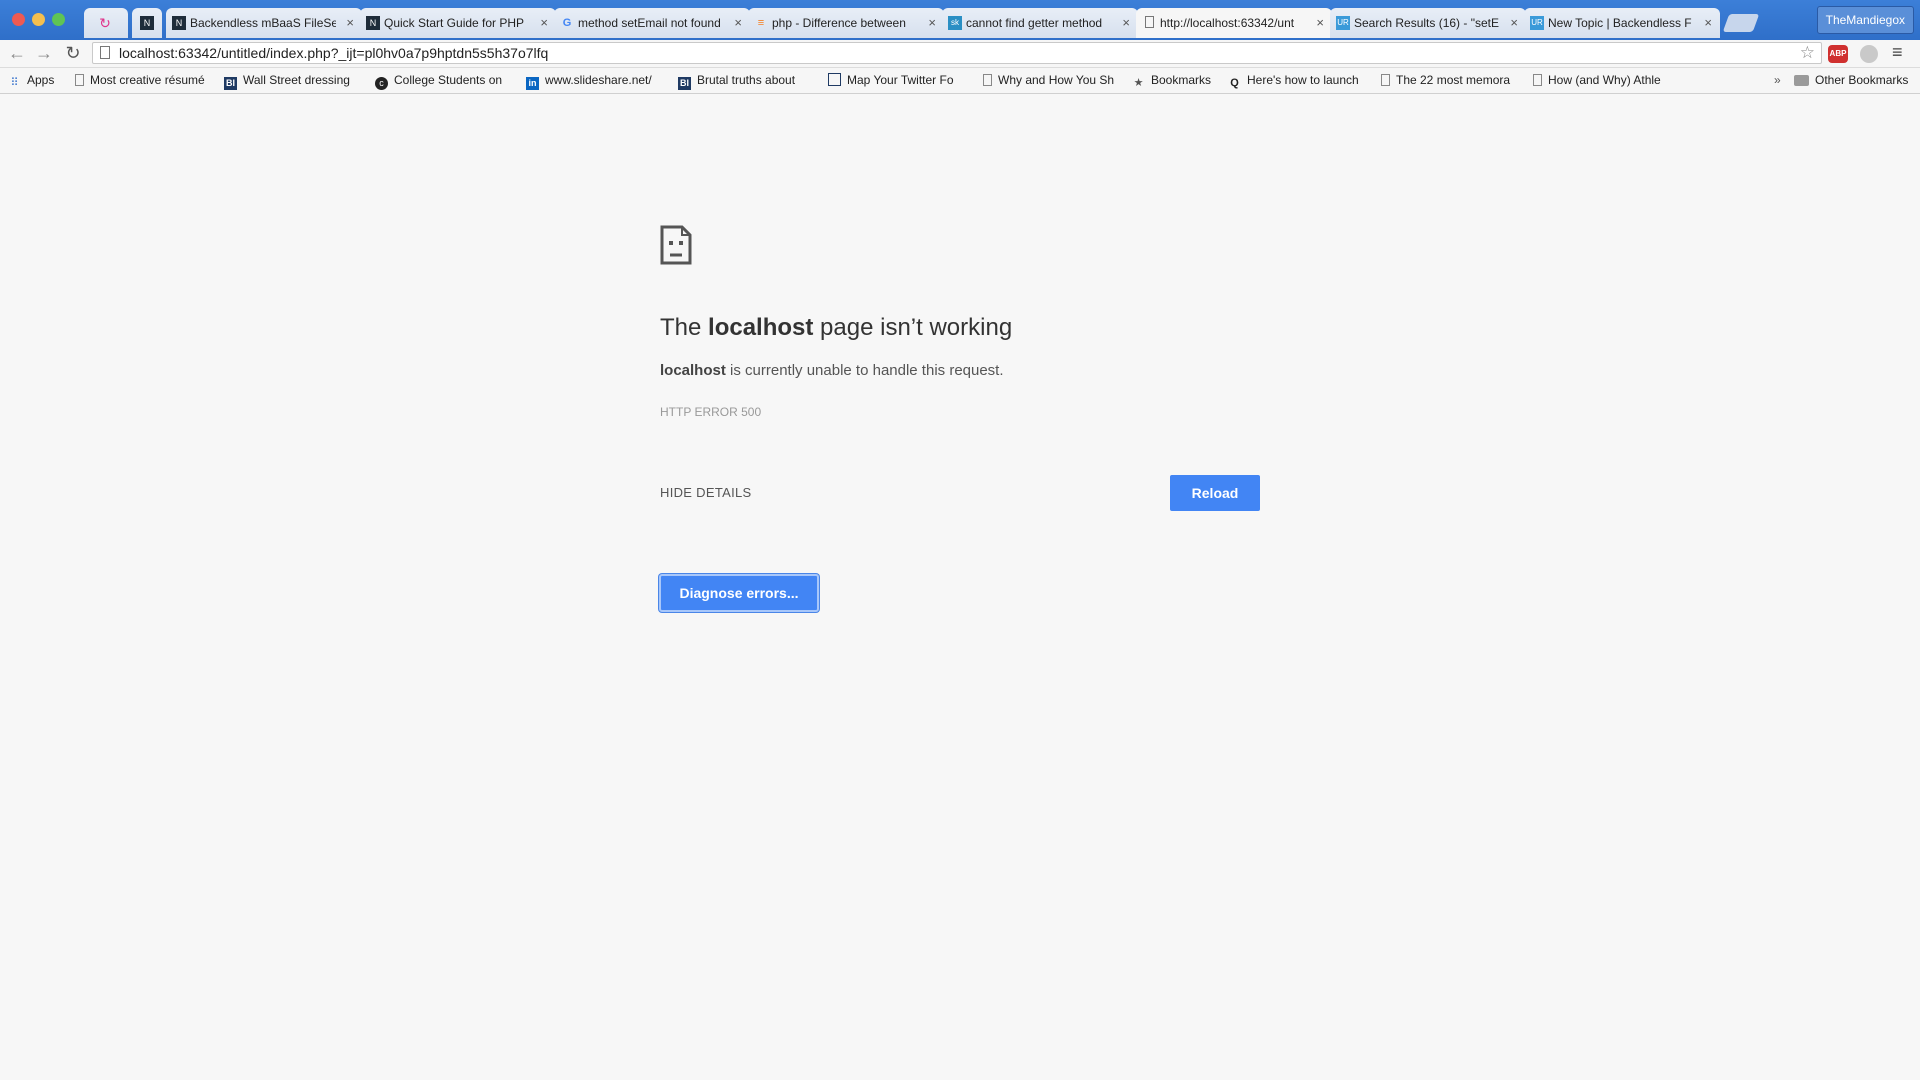 The image size is (1920, 1080). I want to click on tab-stackoverflow: ≡ php - Difference between ×, so click(846, 23).